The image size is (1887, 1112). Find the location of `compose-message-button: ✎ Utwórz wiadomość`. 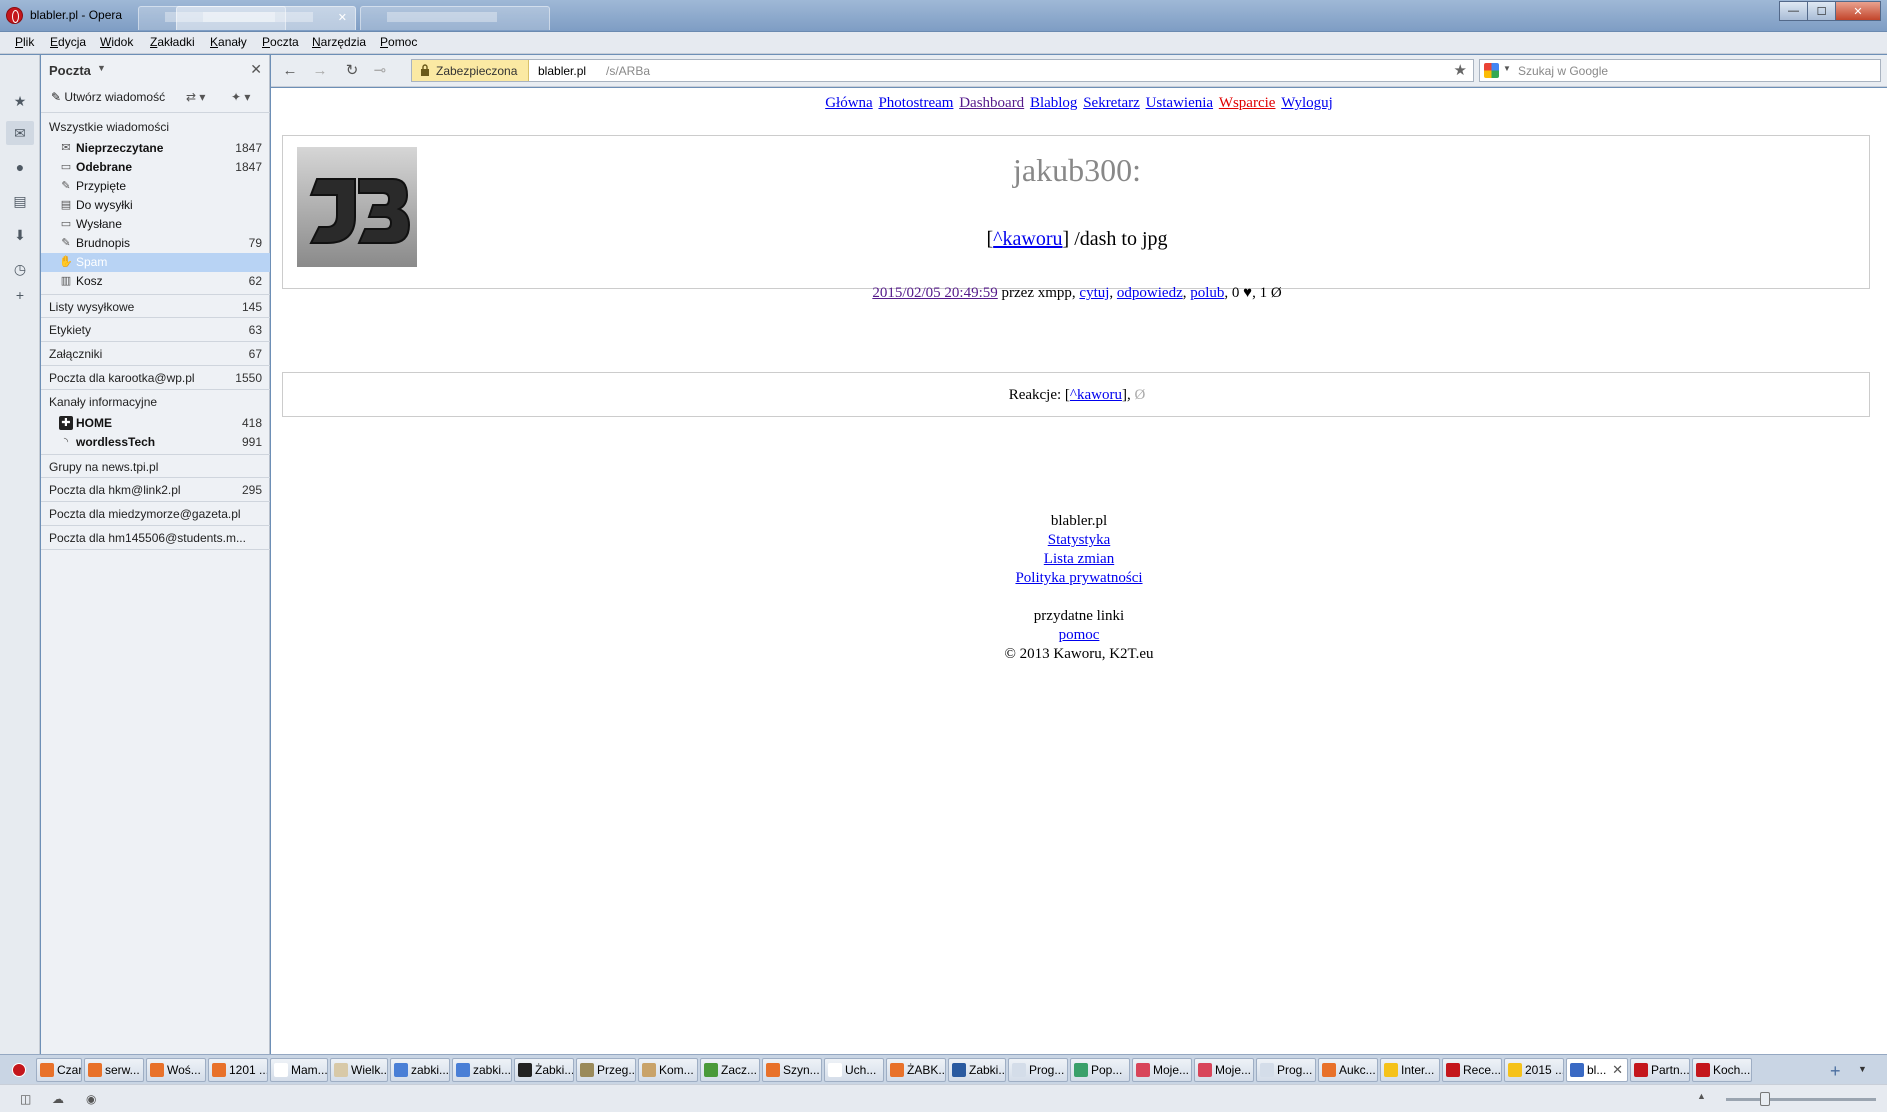

compose-message-button: ✎ Utwórz wiadomość is located at coordinates (108, 97).